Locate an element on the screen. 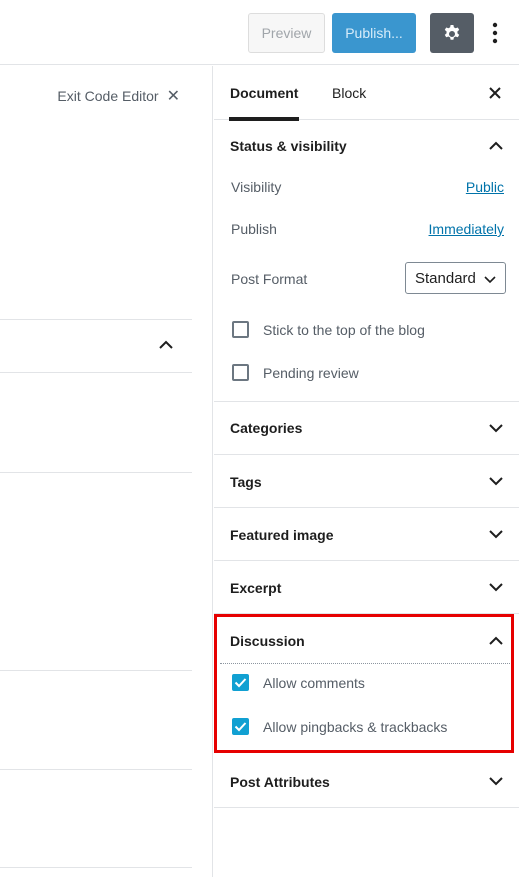 The height and width of the screenshot is (877, 519). panel-title-categories: Categories is located at coordinates (266, 428).